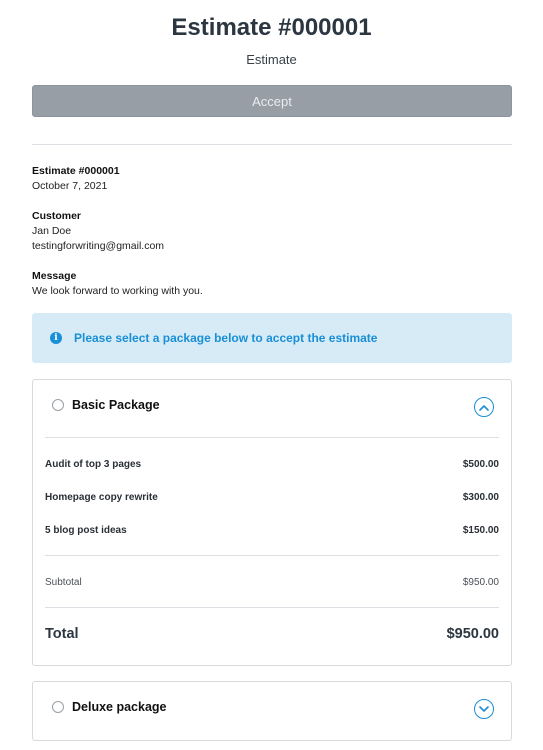 This screenshot has height=750, width=543. Describe the element at coordinates (272, 464) in the screenshot. I see `line-item: Audit of top 3 pages $500.00` at that location.